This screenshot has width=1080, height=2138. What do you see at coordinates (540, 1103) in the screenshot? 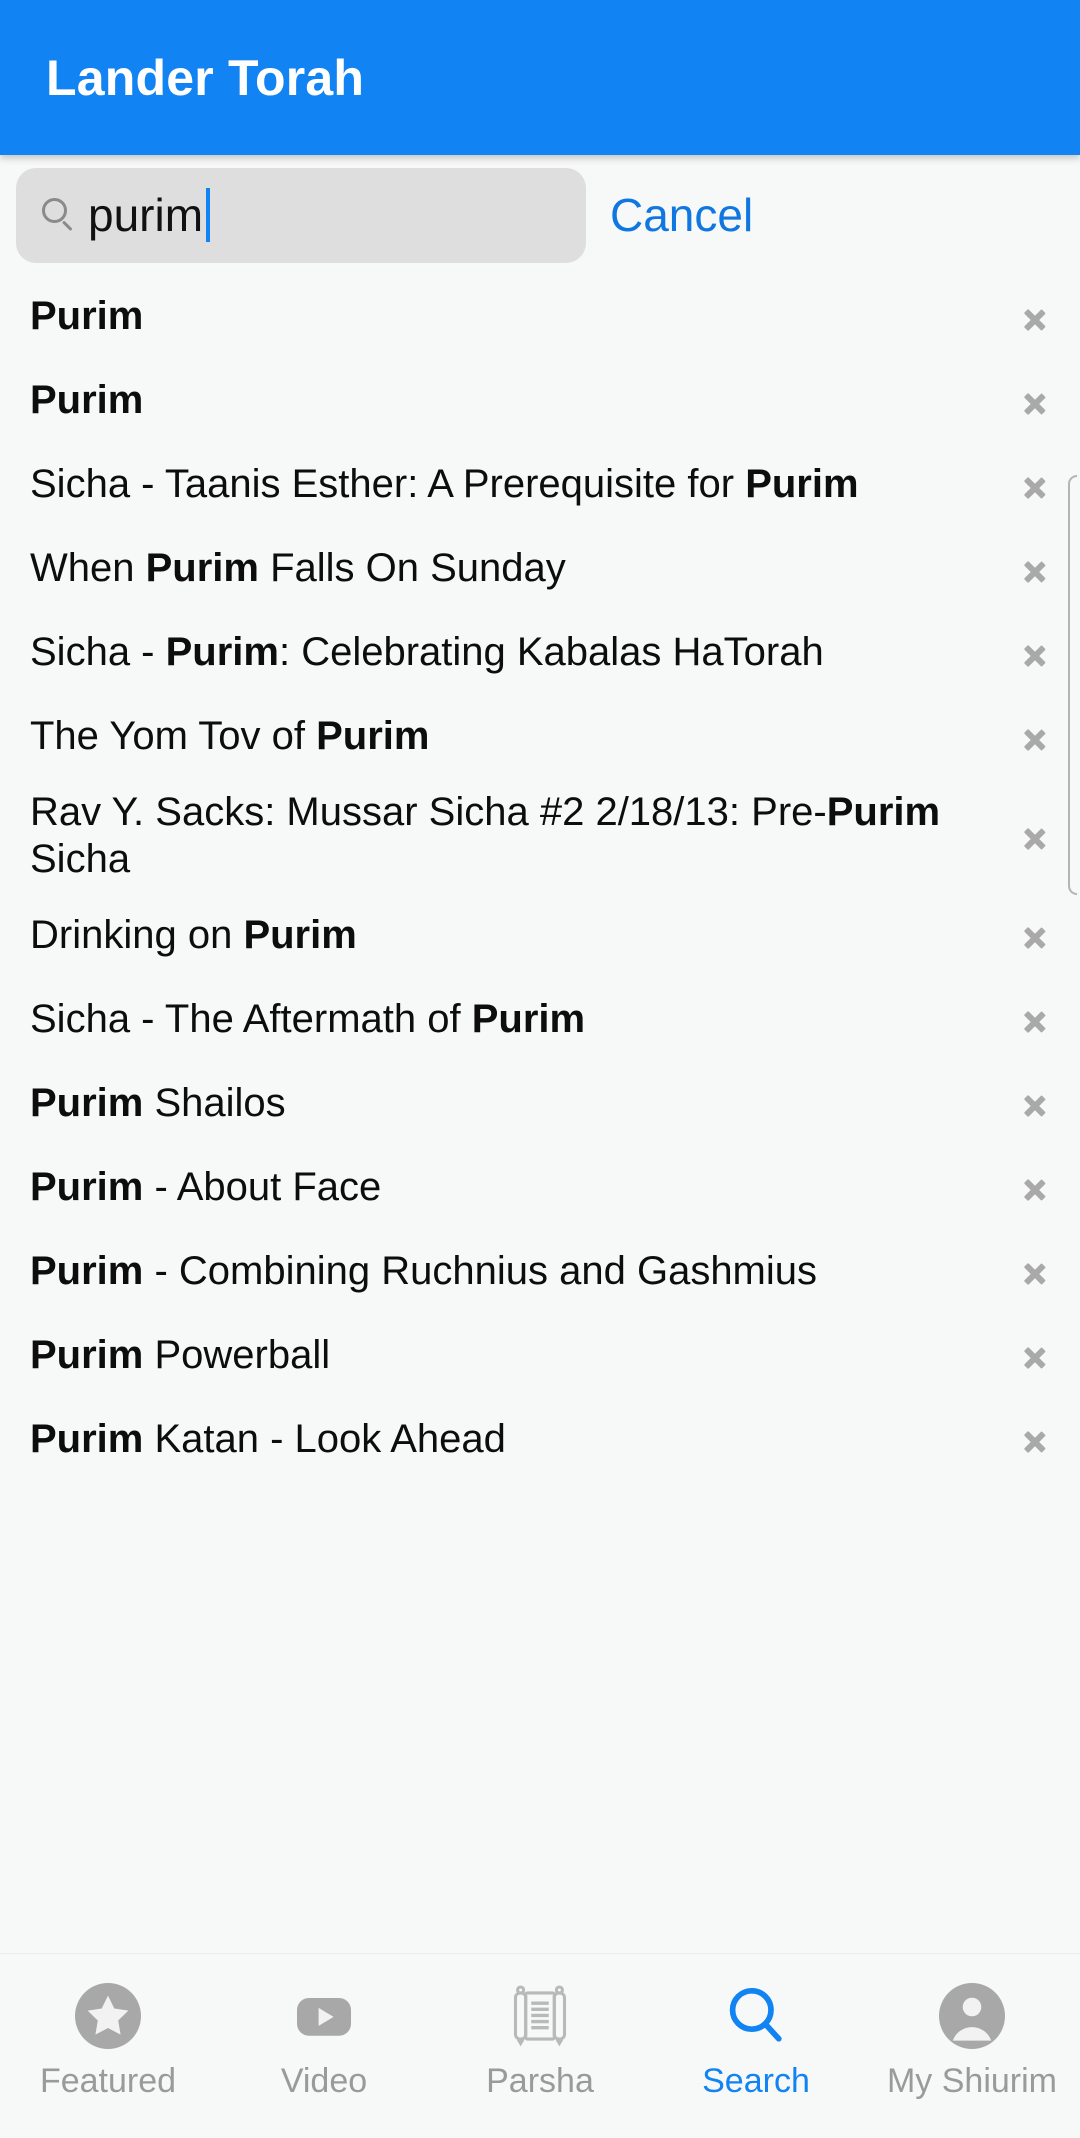
I see `search-result-row: Purim Shailos` at bounding box center [540, 1103].